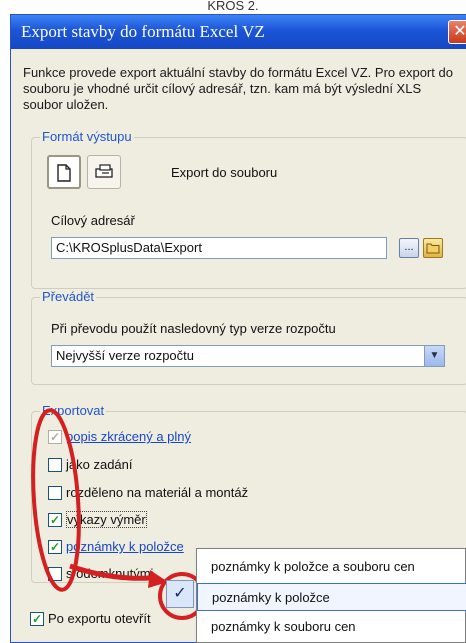 The image size is (466, 643). I want to click on option-label: popis zkrácený a plný, so click(129, 437).